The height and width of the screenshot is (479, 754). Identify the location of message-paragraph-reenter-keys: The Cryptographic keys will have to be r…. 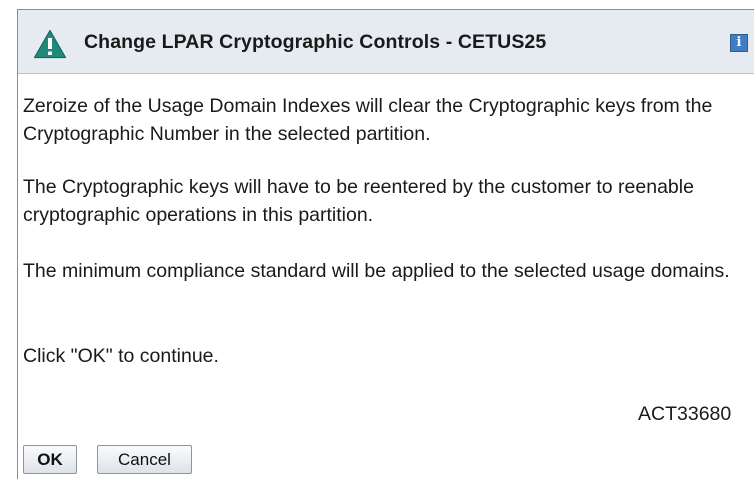
(358, 201).